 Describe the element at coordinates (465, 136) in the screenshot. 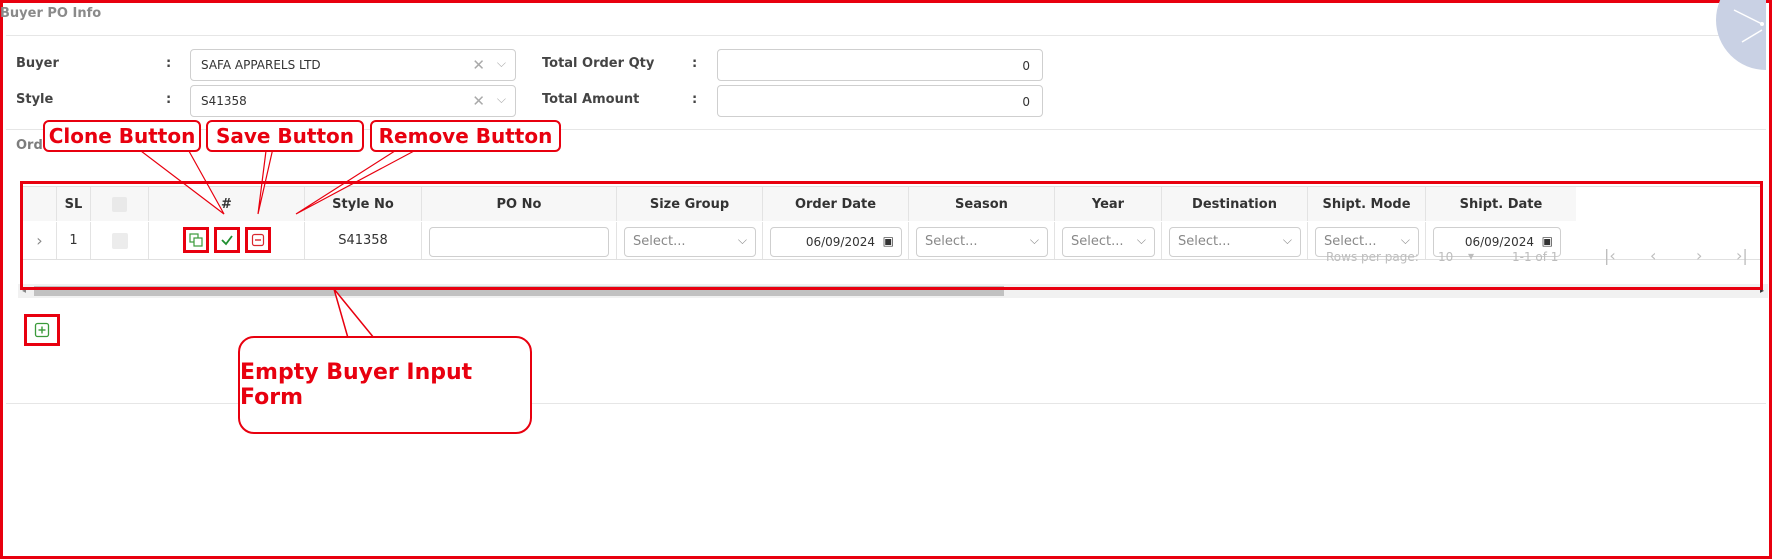

I see `remove-callout: Remove Button` at that location.